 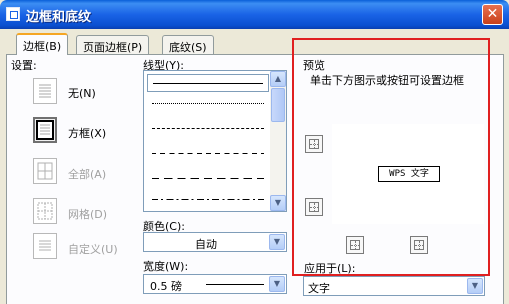 I want to click on bottom-border-icon, so click(x=314, y=207).